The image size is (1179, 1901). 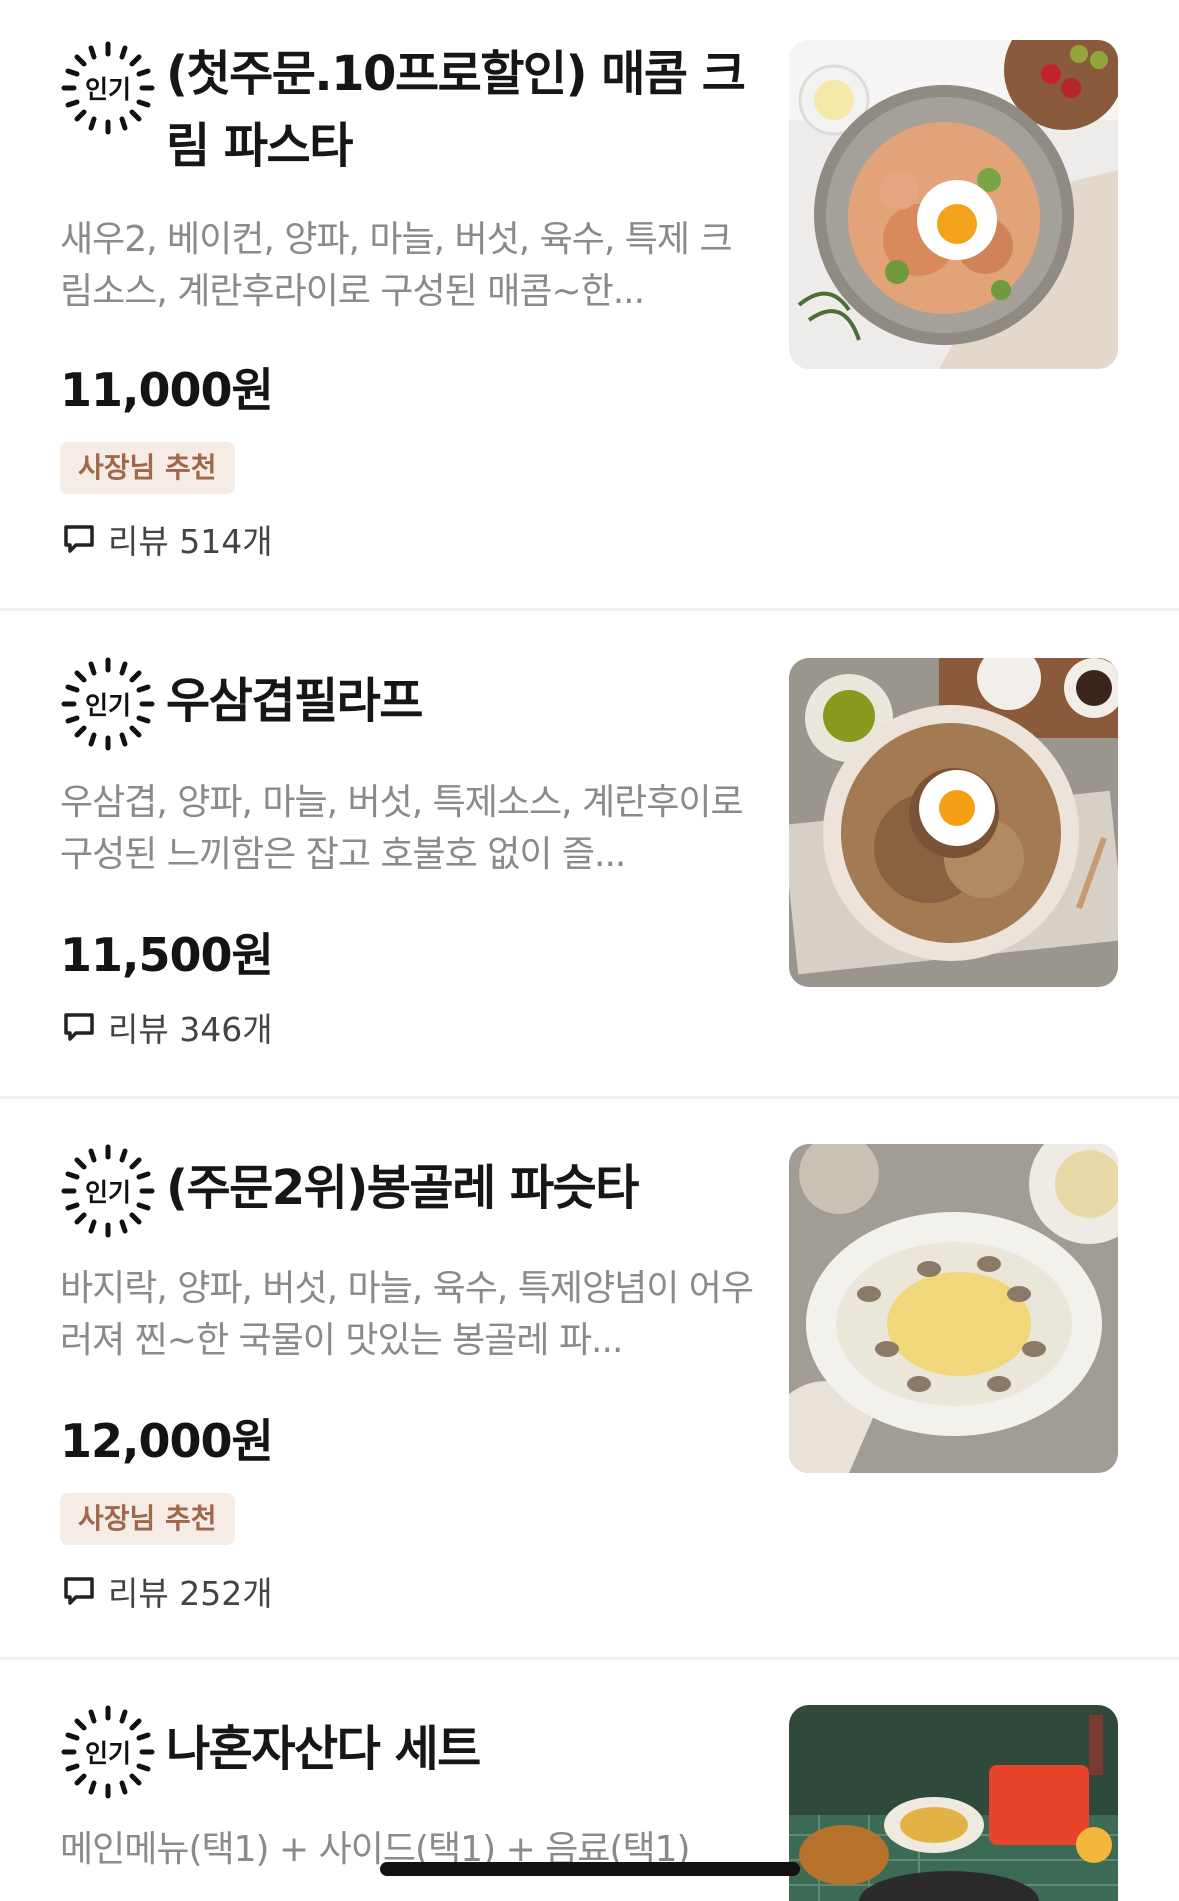 What do you see at coordinates (190, 1593) in the screenshot?
I see `review-label: 리뷰 252개` at bounding box center [190, 1593].